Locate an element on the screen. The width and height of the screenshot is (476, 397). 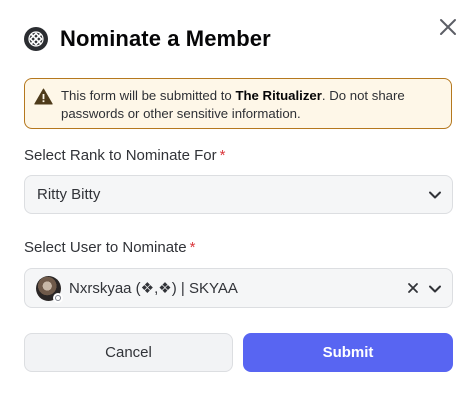
celtic-knot-icon is located at coordinates (36, 39).